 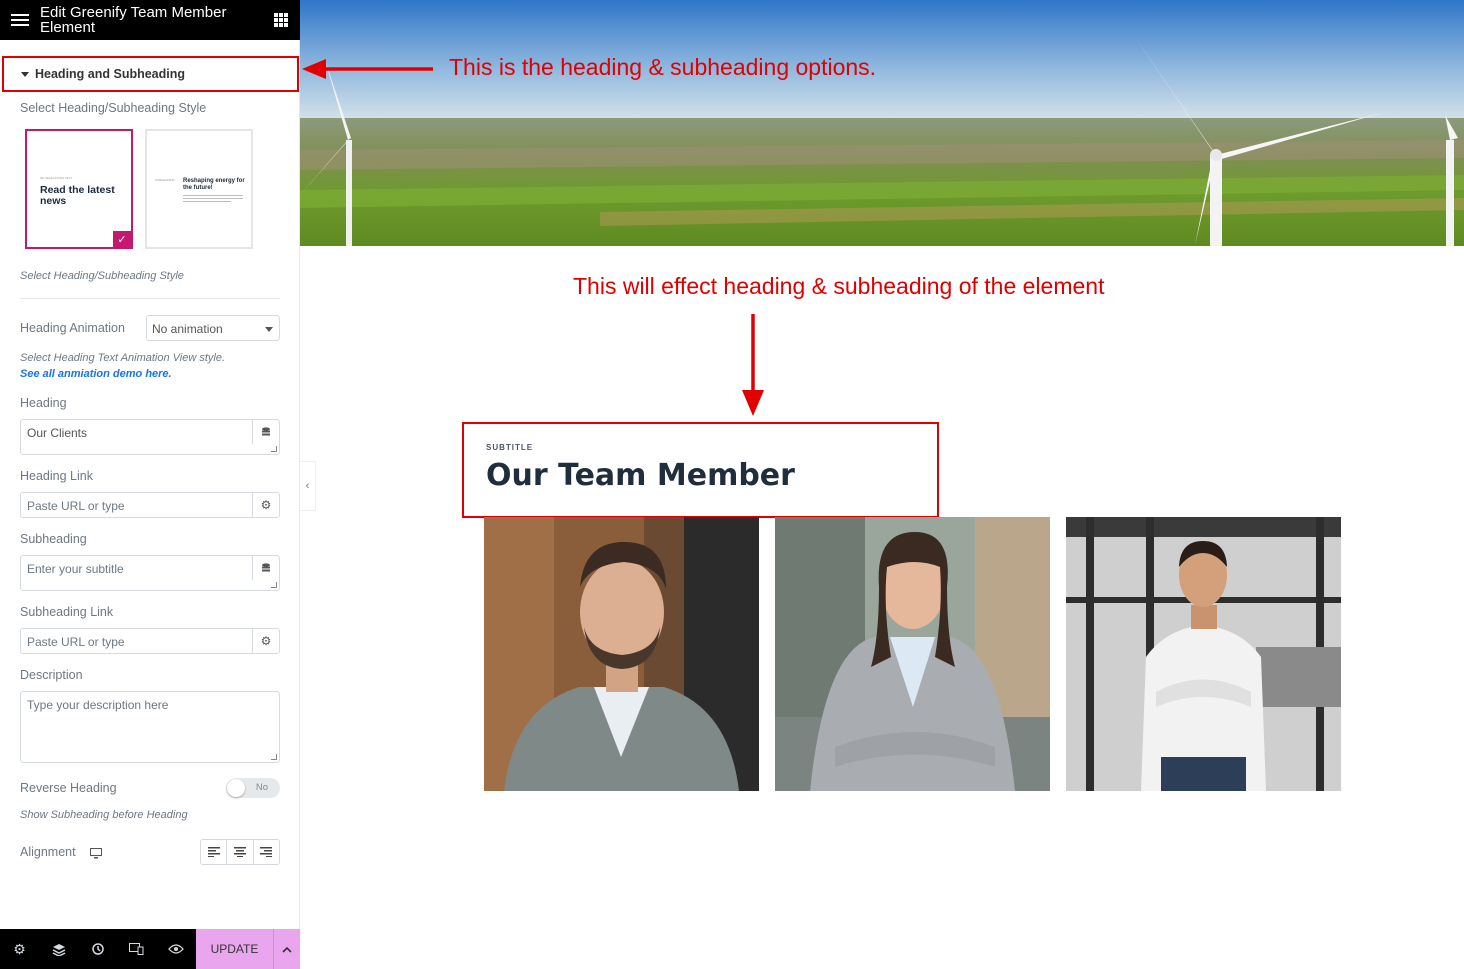 I want to click on heading-animation-label: Heading Animation, so click(x=72, y=328).